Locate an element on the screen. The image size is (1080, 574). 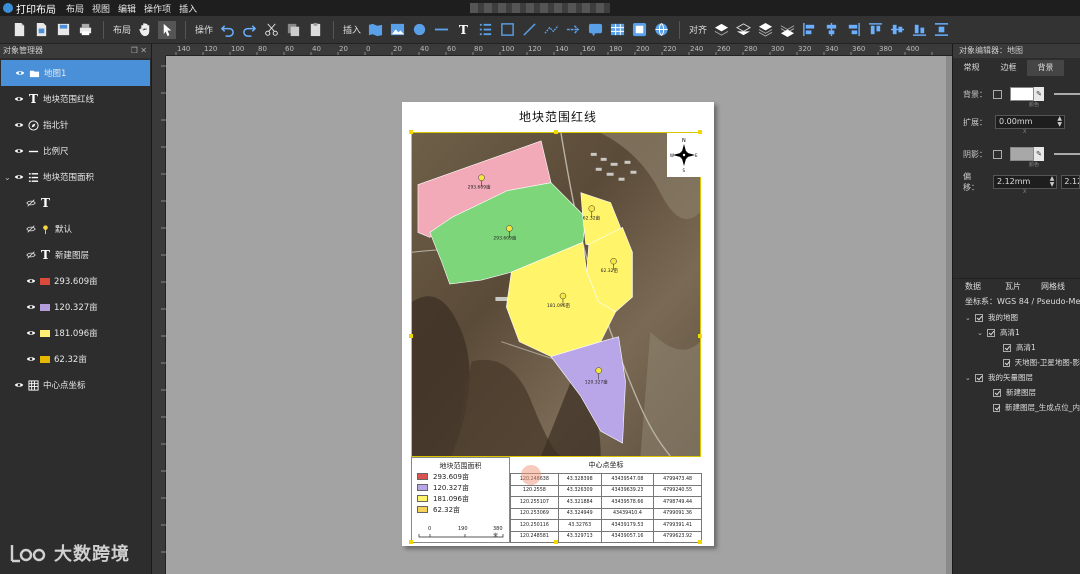
layer-row-title-text: T 地块范围红线 is located at coordinates (75, 99).